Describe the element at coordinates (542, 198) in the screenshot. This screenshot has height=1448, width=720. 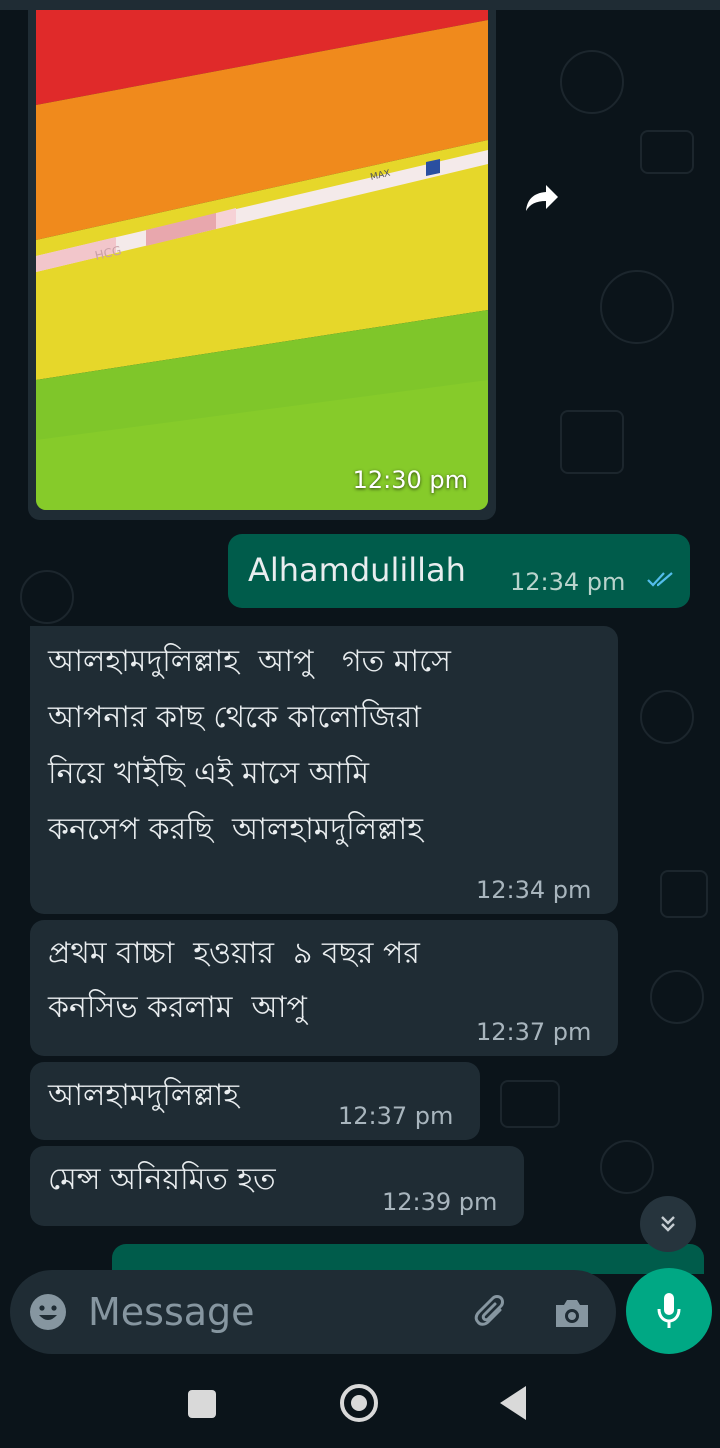
I see `forward-icon` at that location.